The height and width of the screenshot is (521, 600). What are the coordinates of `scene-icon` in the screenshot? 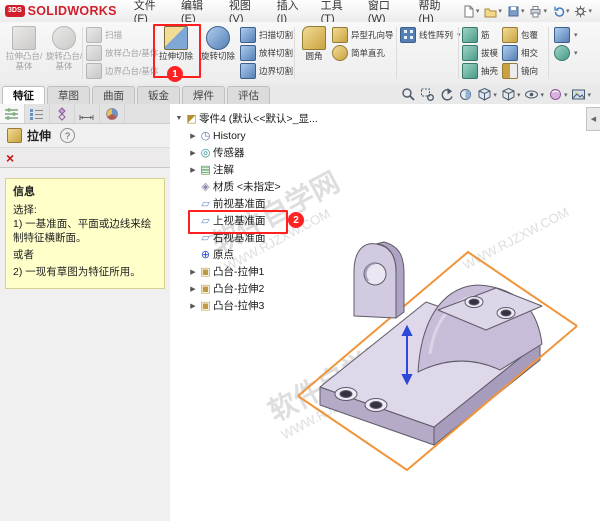 It's located at (579, 94).